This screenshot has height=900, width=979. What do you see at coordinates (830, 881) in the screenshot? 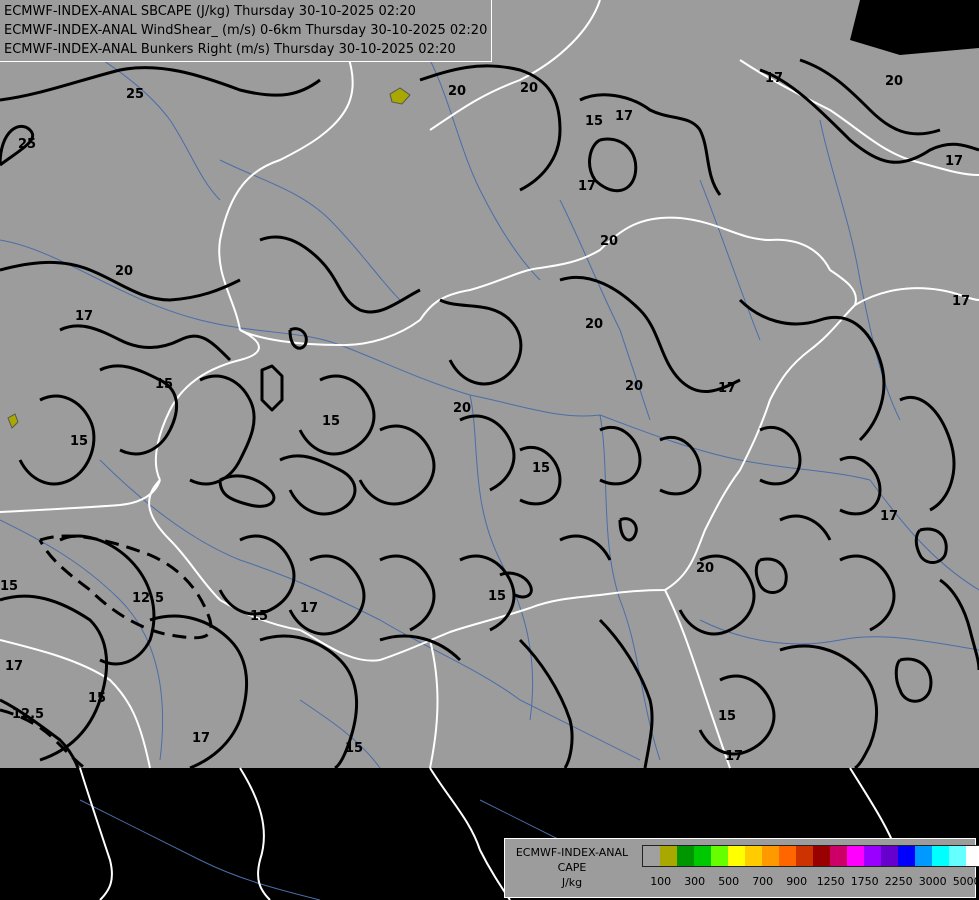
I see `legend-tick-label: 1250` at bounding box center [830, 881].